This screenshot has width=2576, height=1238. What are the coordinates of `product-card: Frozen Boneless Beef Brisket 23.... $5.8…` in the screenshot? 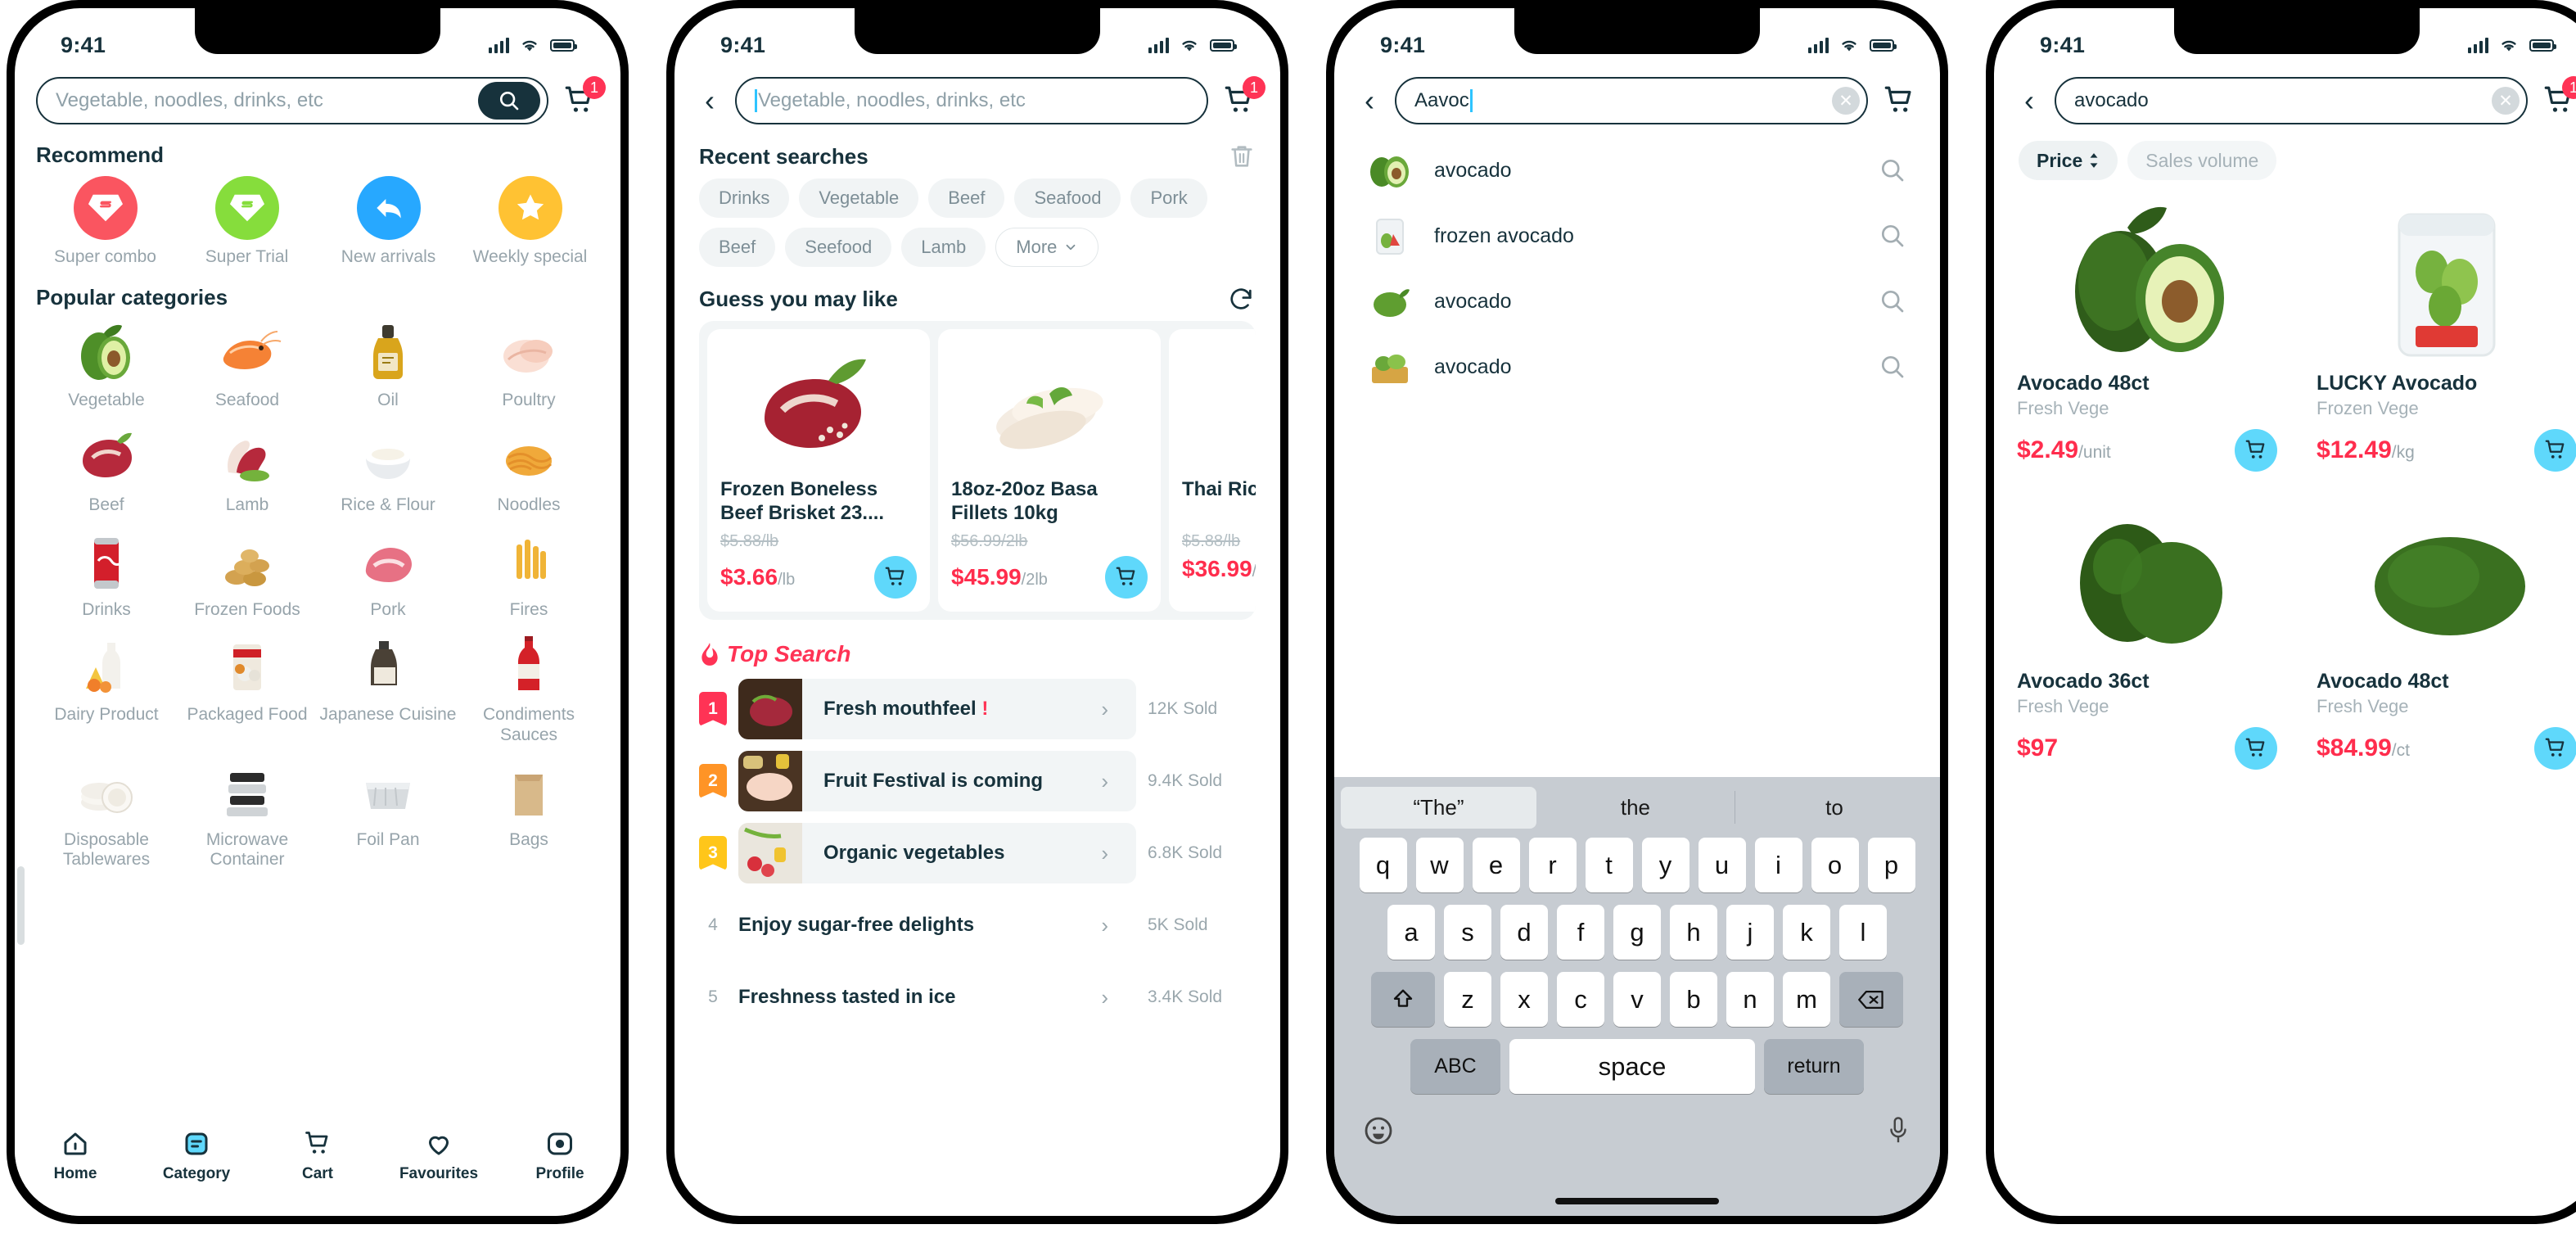 It's located at (818, 471).